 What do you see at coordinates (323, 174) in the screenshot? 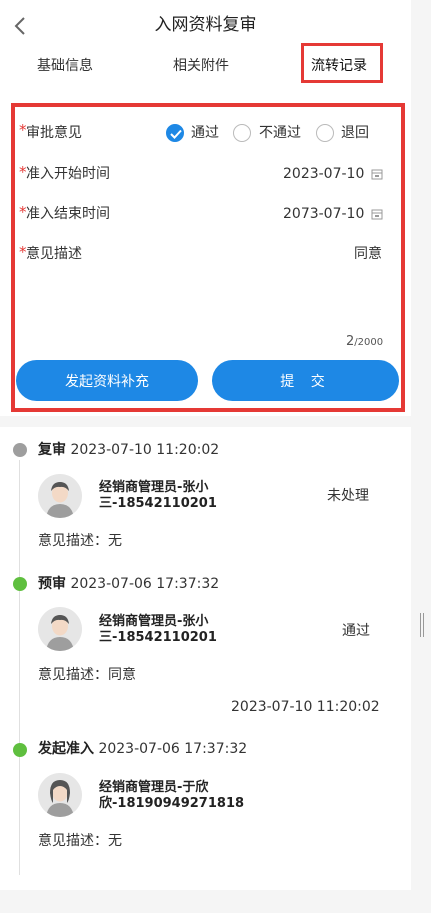
I see `start-date-value: 2023-07-10` at bounding box center [323, 174].